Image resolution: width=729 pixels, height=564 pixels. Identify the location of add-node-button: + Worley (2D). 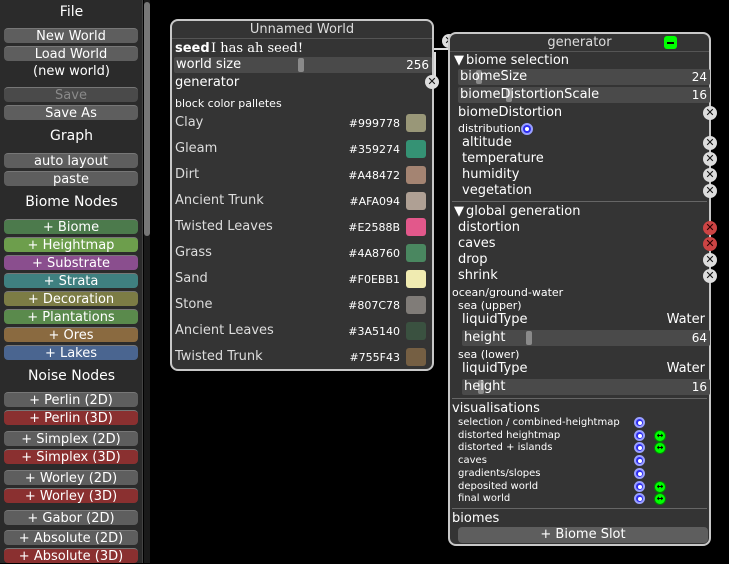
(71, 478).